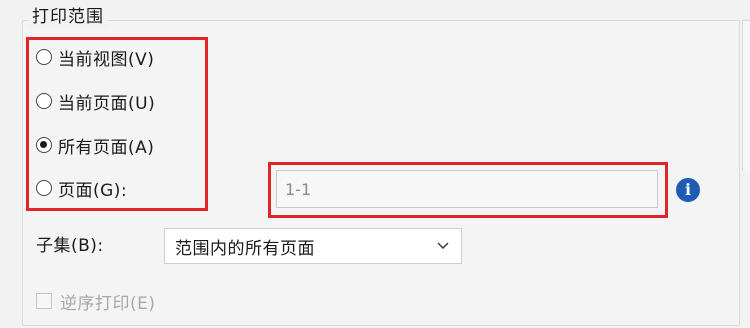 This screenshot has height=328, width=750. Describe the element at coordinates (688, 190) in the screenshot. I see `info-icon: i` at that location.